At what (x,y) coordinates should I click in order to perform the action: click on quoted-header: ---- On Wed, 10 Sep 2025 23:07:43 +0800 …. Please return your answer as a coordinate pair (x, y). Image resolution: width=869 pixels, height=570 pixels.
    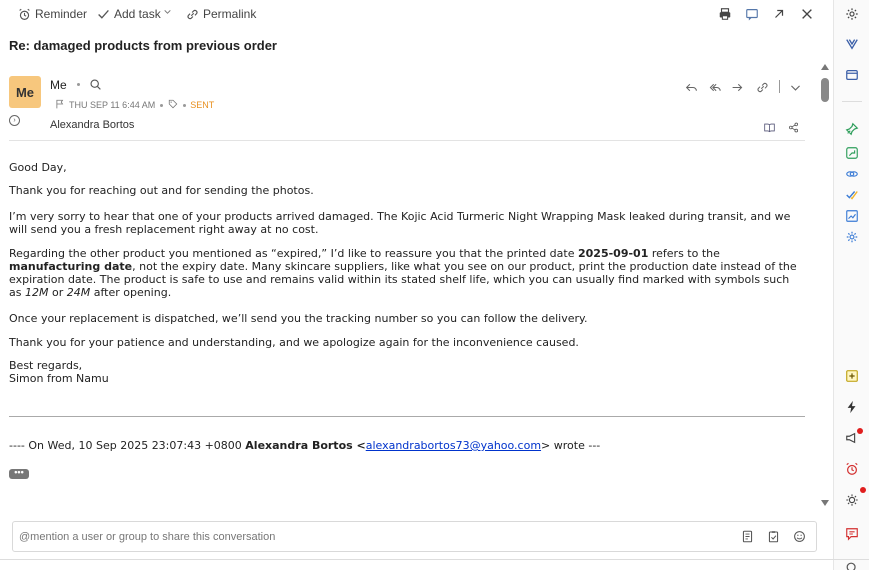
    Looking at the image, I should click on (406, 445).